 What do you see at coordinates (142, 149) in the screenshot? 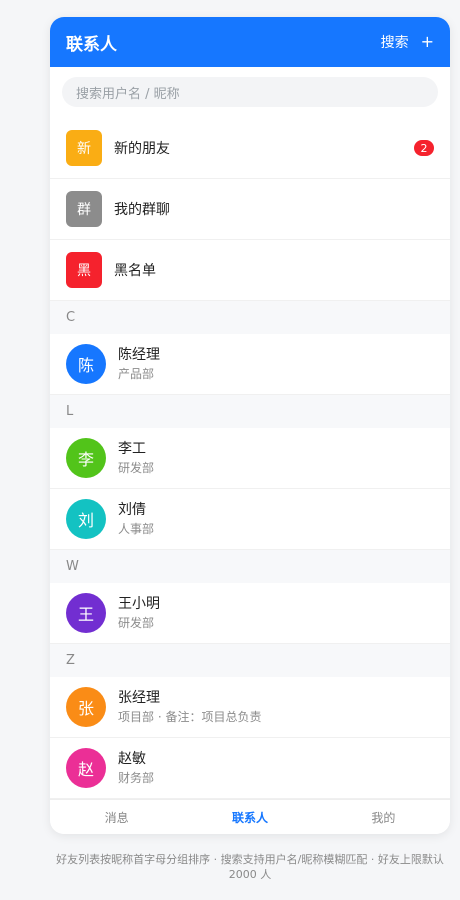
I see `new-friends-label: 新的朋友` at bounding box center [142, 149].